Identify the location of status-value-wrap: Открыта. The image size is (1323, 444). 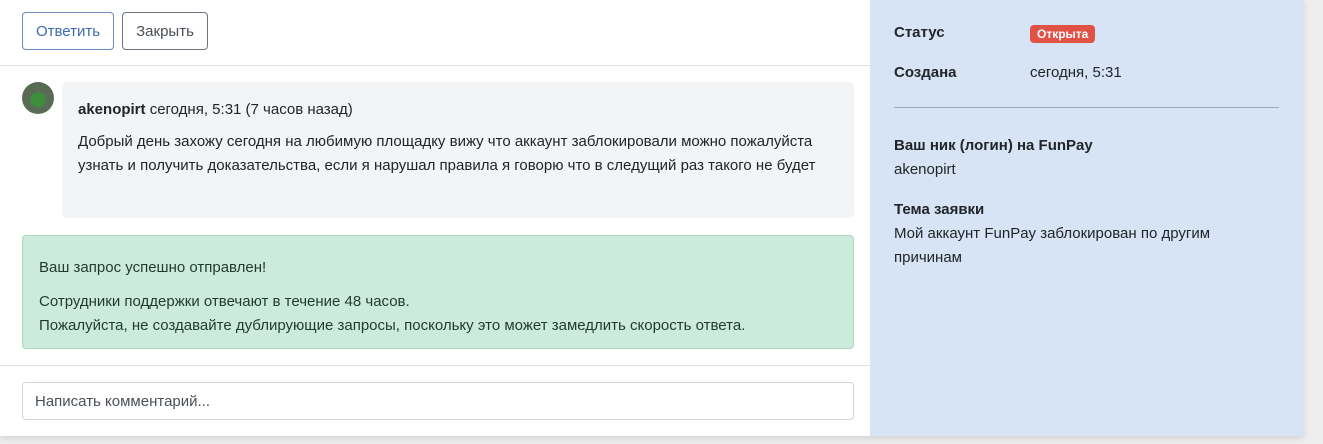
(1063, 34).